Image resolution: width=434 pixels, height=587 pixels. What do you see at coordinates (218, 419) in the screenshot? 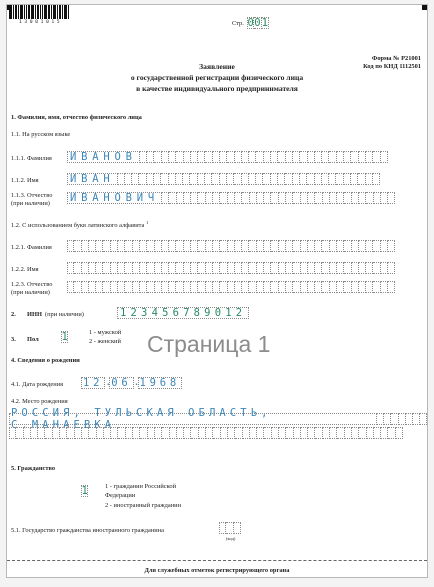
I see `birth-place-cells: РОССИЯ, ТУЛЬСКАЯ ОБЛАСТЬ, С.МАНАЕВКА` at bounding box center [218, 419].